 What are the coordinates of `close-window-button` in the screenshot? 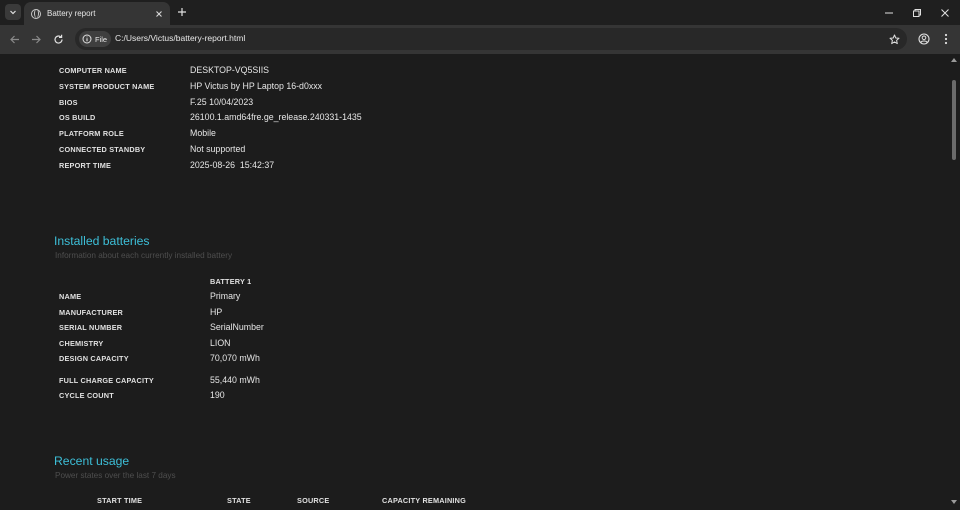 It's located at (945, 12).